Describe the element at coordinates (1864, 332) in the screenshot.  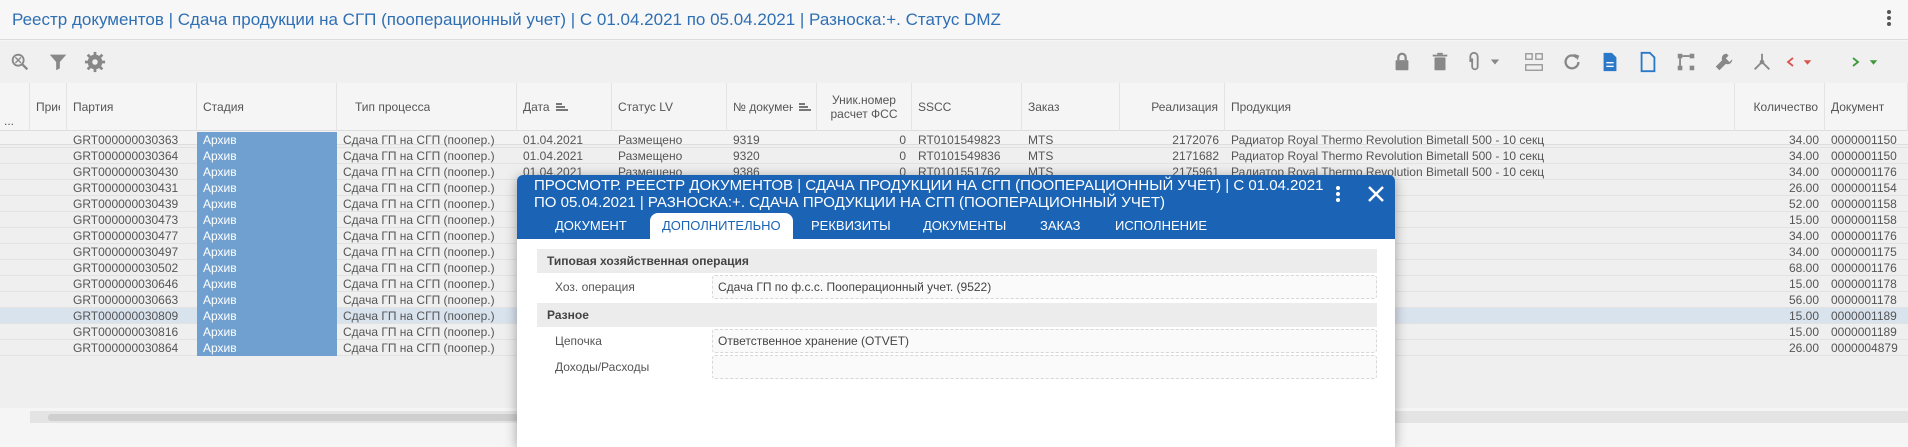
I see `cell-doc: 0000001189` at that location.